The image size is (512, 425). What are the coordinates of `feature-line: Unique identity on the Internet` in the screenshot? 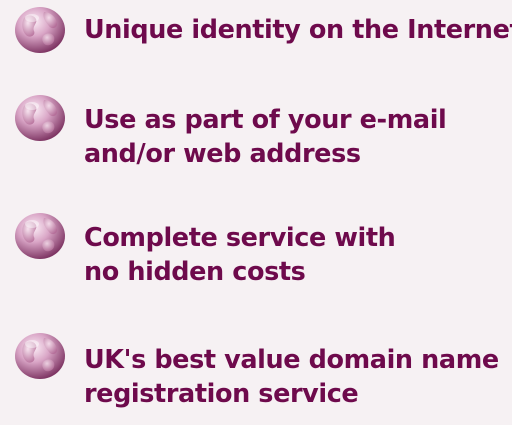 It's located at (298, 30).